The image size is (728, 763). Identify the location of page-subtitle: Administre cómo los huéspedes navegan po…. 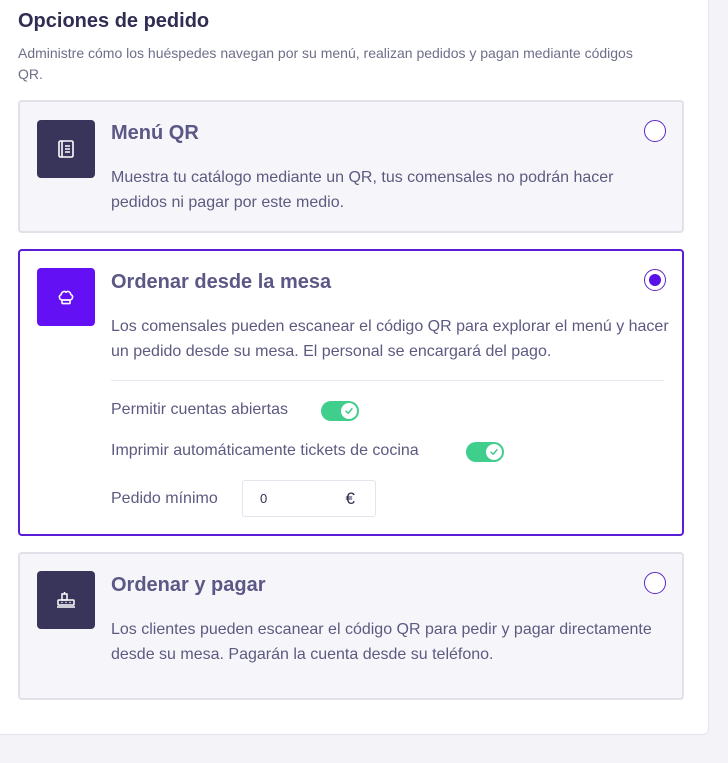
(325, 63).